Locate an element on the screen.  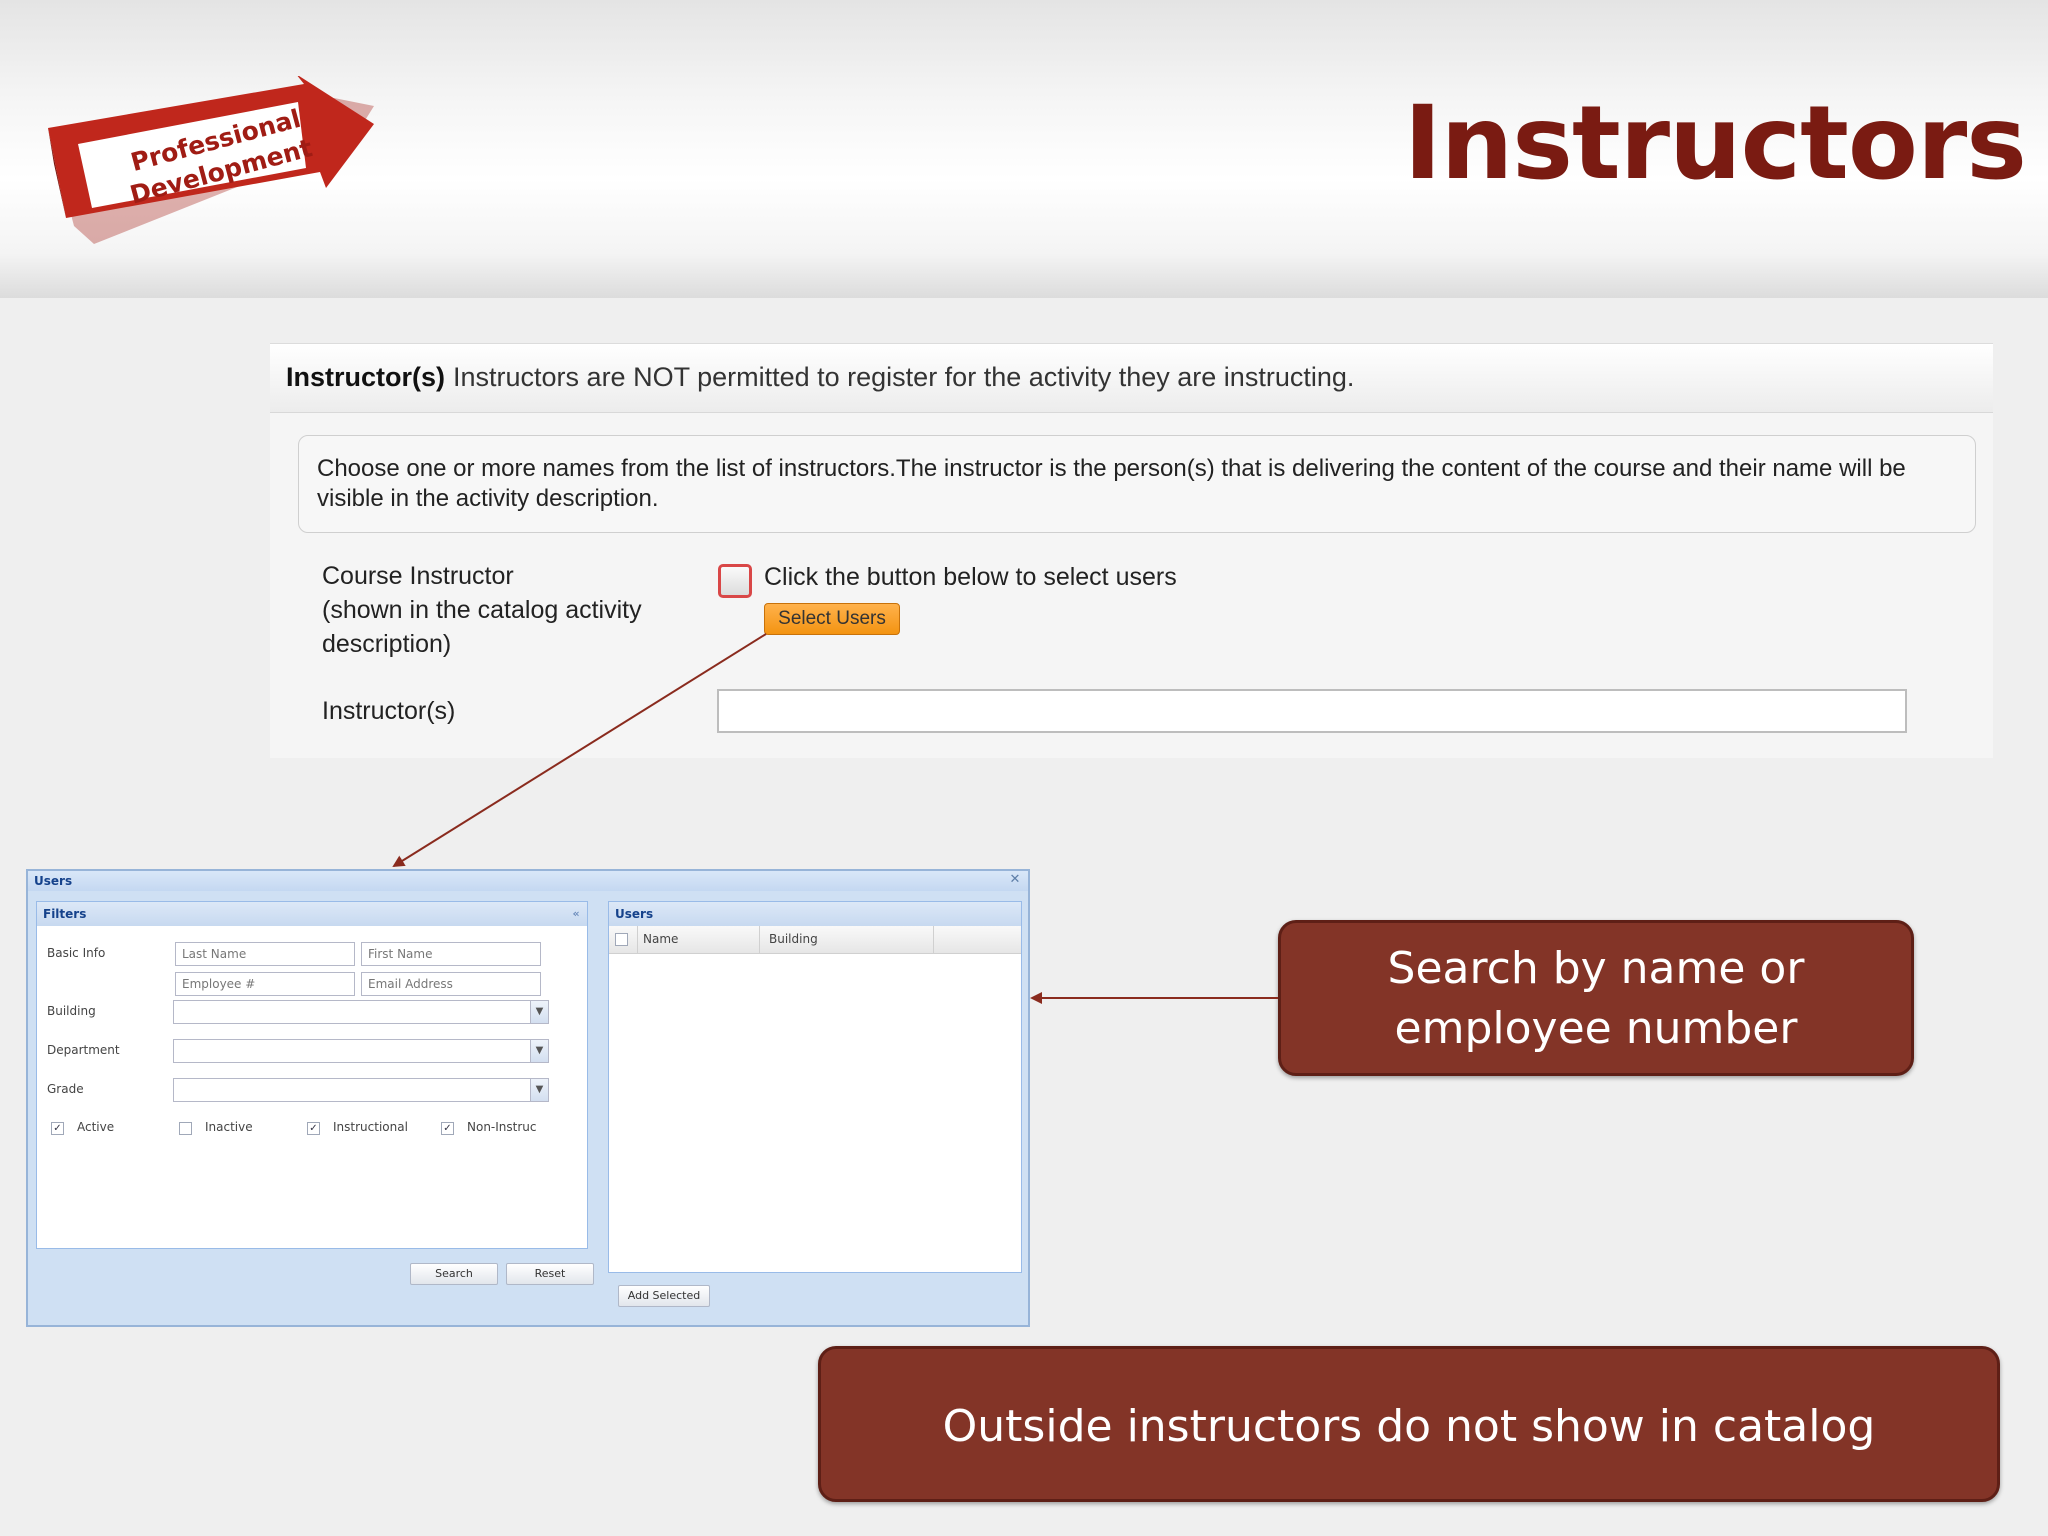
instructors-label: Instructor(s) is located at coordinates (389, 711).